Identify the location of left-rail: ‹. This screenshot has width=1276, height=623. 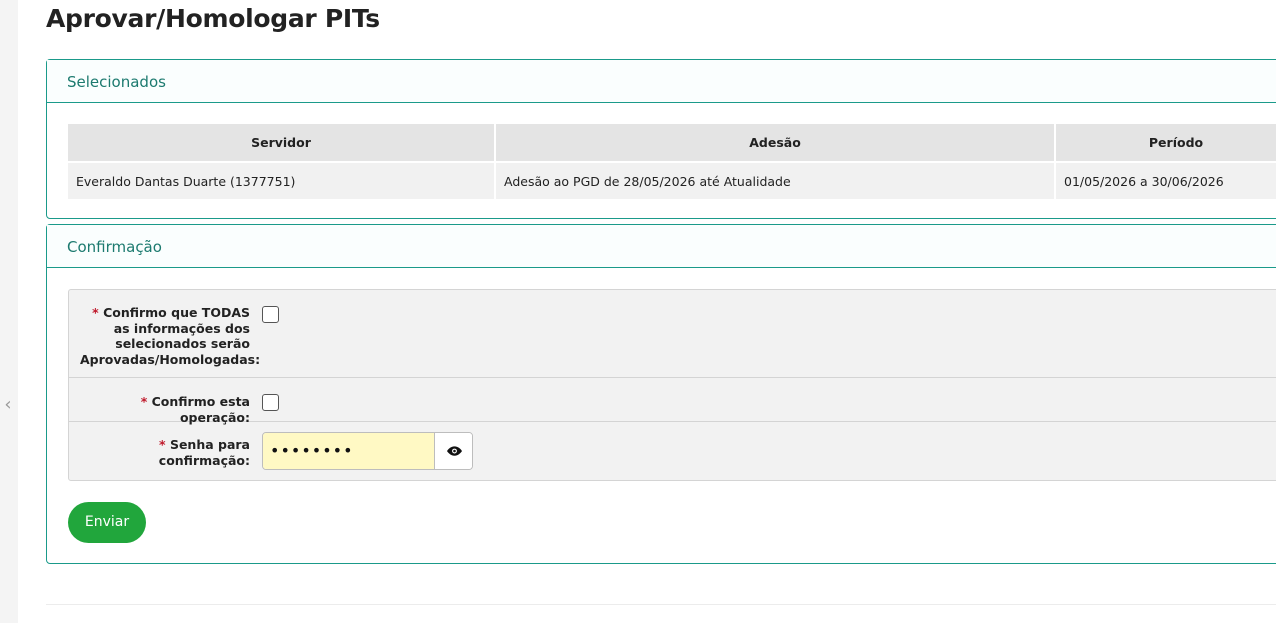
(9, 311).